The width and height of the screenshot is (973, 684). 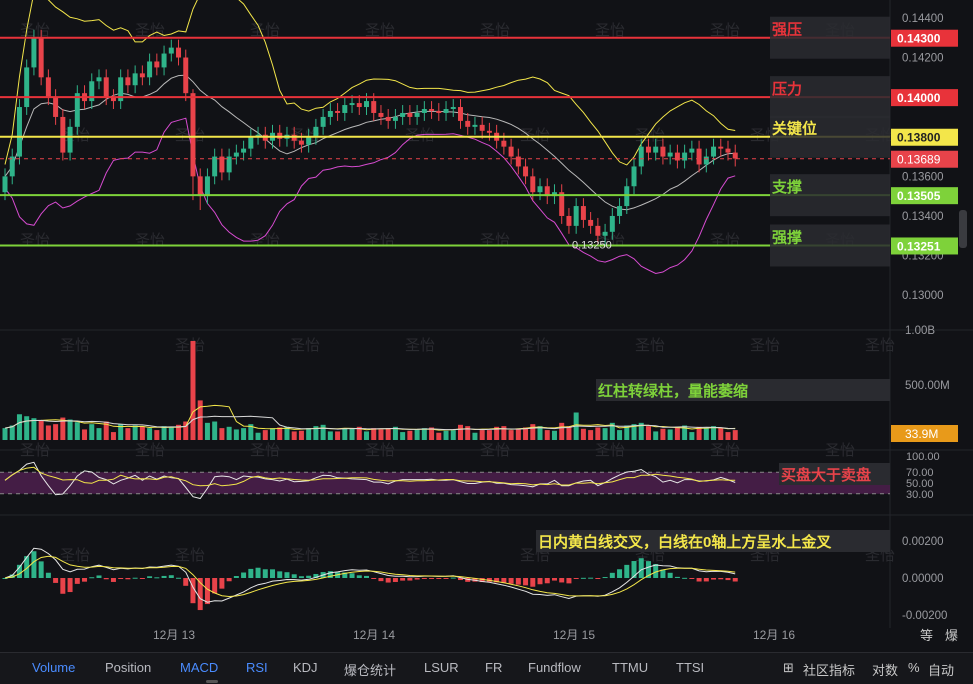 What do you see at coordinates (199, 667) in the screenshot?
I see `tab-macd: MACD` at bounding box center [199, 667].